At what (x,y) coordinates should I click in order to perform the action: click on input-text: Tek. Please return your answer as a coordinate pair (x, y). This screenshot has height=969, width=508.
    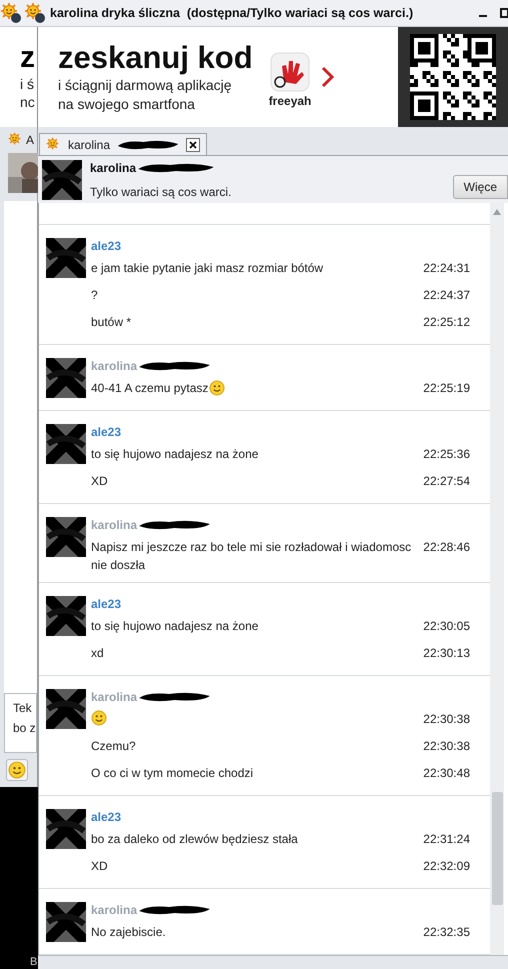
    Looking at the image, I should click on (23, 708).